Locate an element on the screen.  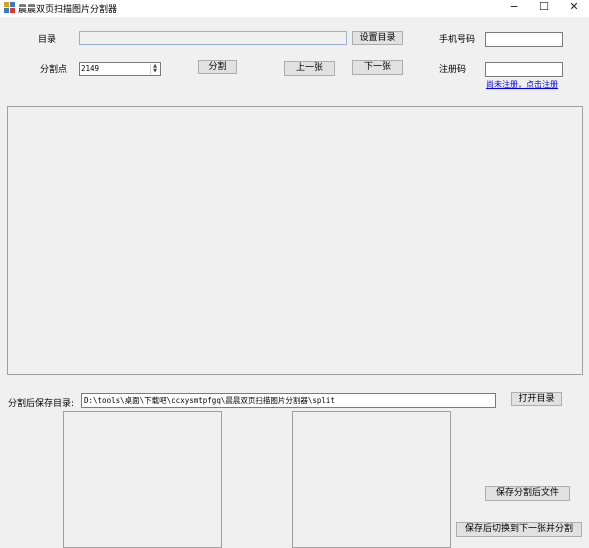
left-page-preview is located at coordinates (142, 479).